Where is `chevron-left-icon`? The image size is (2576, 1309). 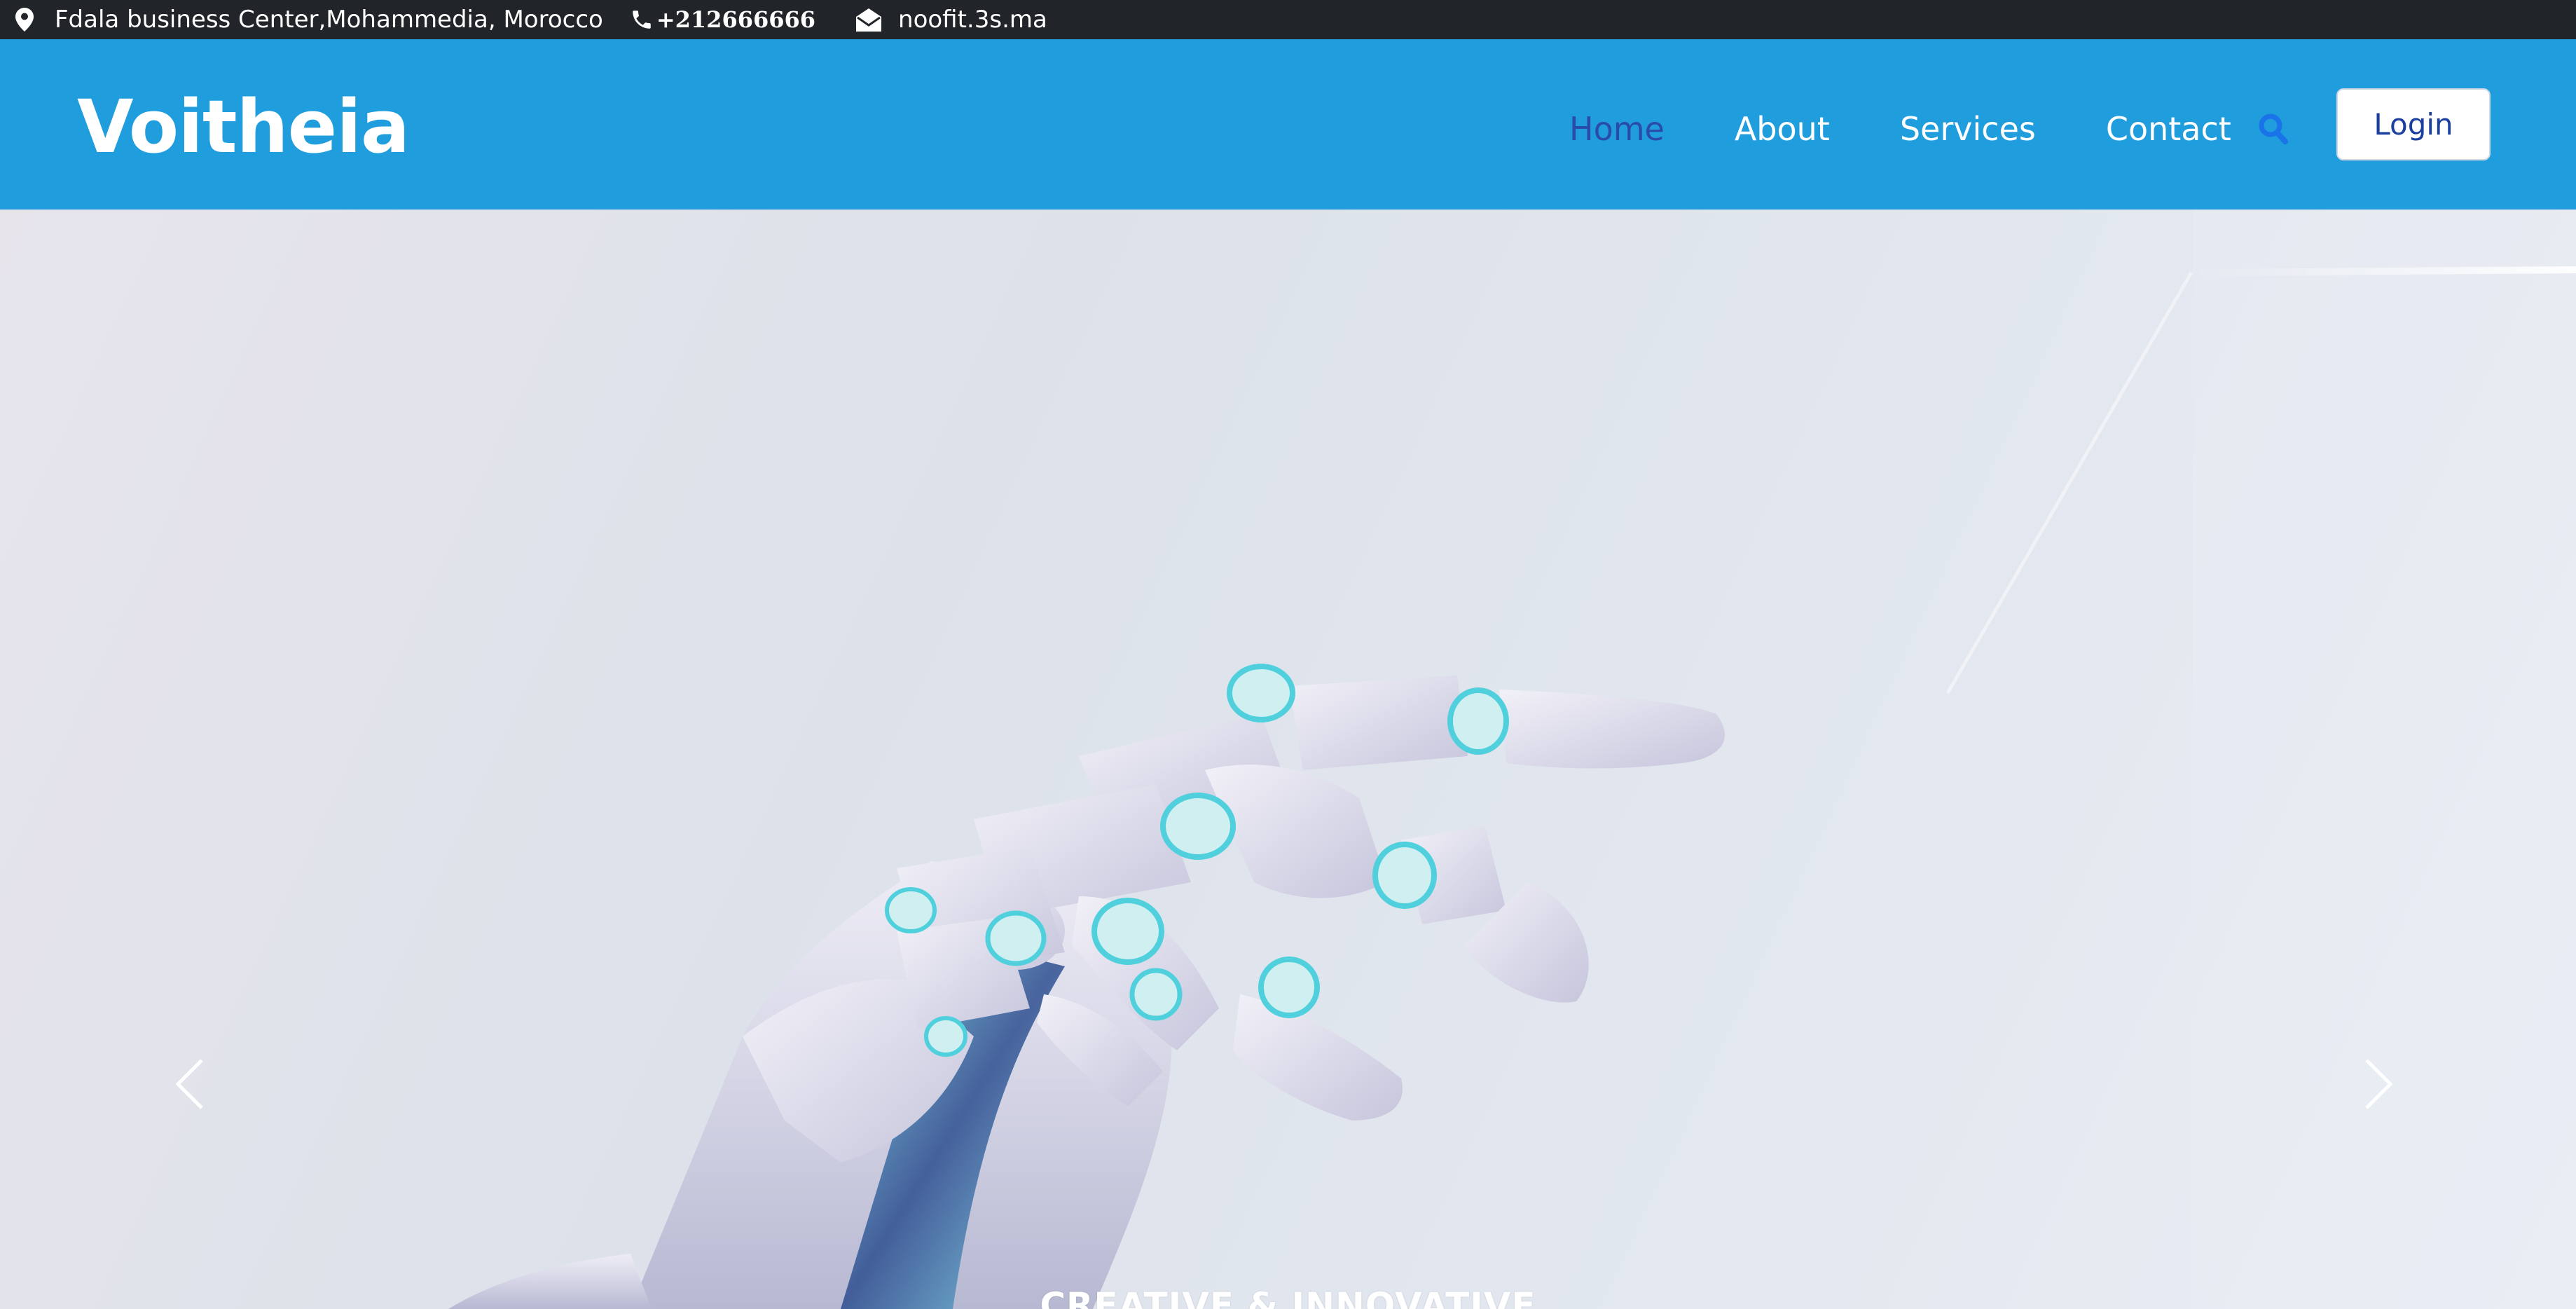
chevron-left-icon is located at coordinates (189, 1085).